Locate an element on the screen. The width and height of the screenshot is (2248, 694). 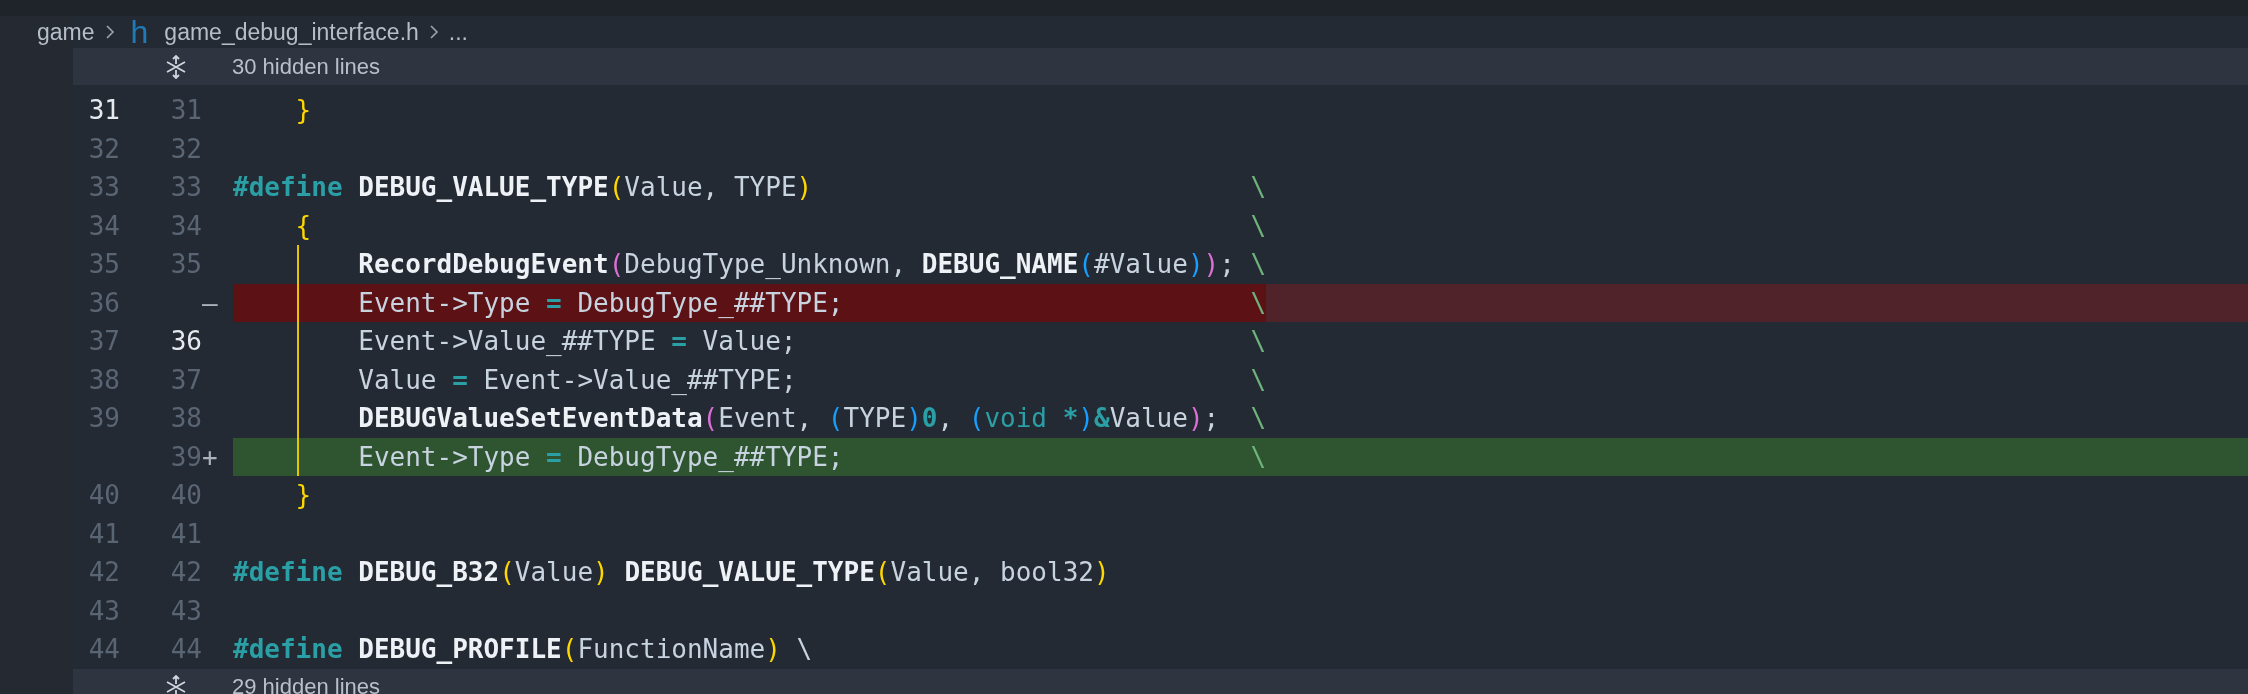
diff-marker: + is located at coordinates (210, 456).